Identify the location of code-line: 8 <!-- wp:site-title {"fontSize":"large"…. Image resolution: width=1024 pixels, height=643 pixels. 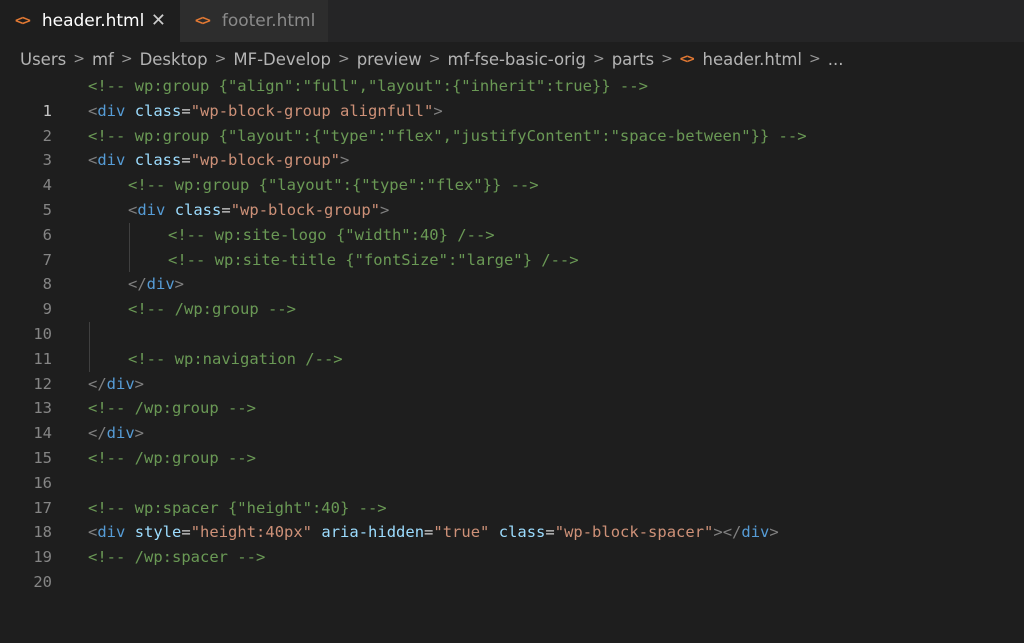
(512, 270).